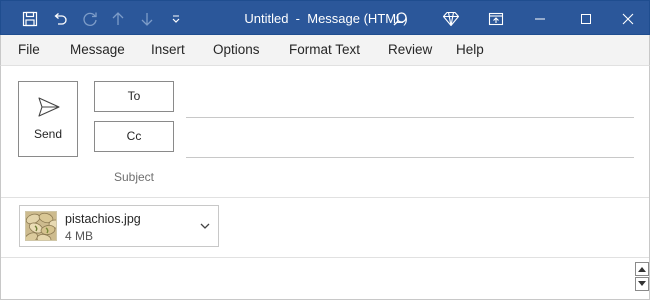  Describe the element at coordinates (134, 177) in the screenshot. I see `subject-label: Subject` at that location.